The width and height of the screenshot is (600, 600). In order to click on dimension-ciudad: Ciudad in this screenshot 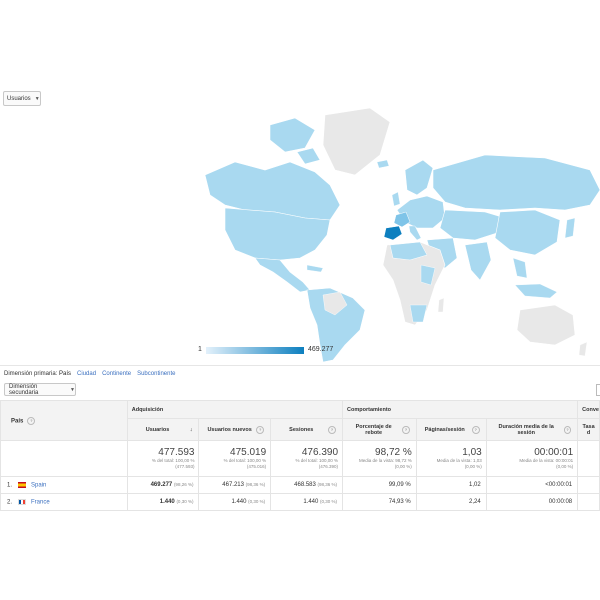, I will do `click(86, 374)`.